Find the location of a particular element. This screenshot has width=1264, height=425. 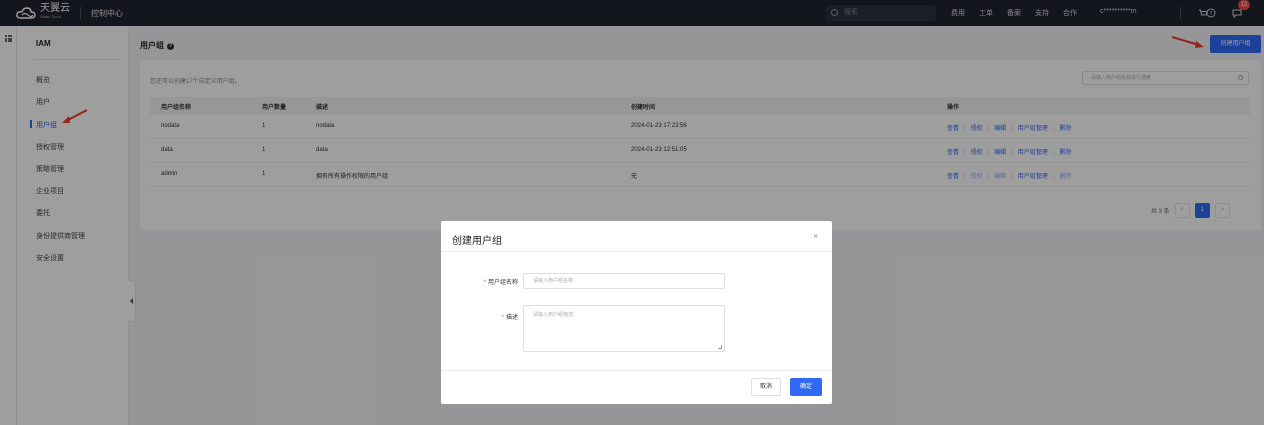

resize-handle-icon is located at coordinates (720, 347).